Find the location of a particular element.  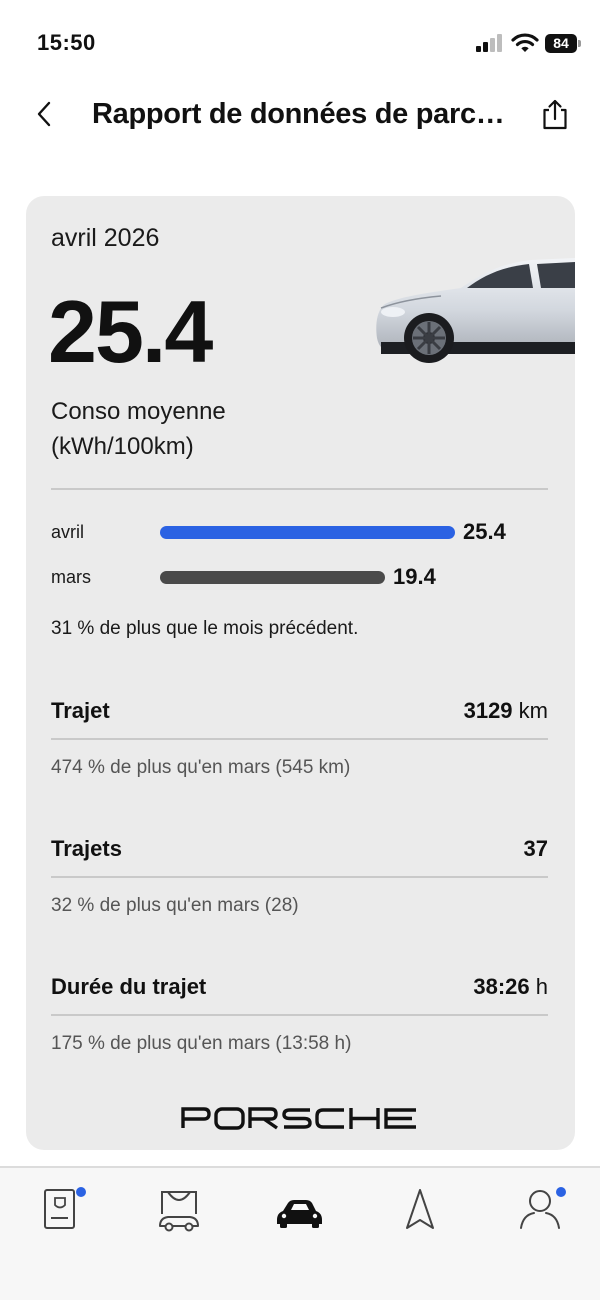

distance-label: Trajet is located at coordinates (80, 710).